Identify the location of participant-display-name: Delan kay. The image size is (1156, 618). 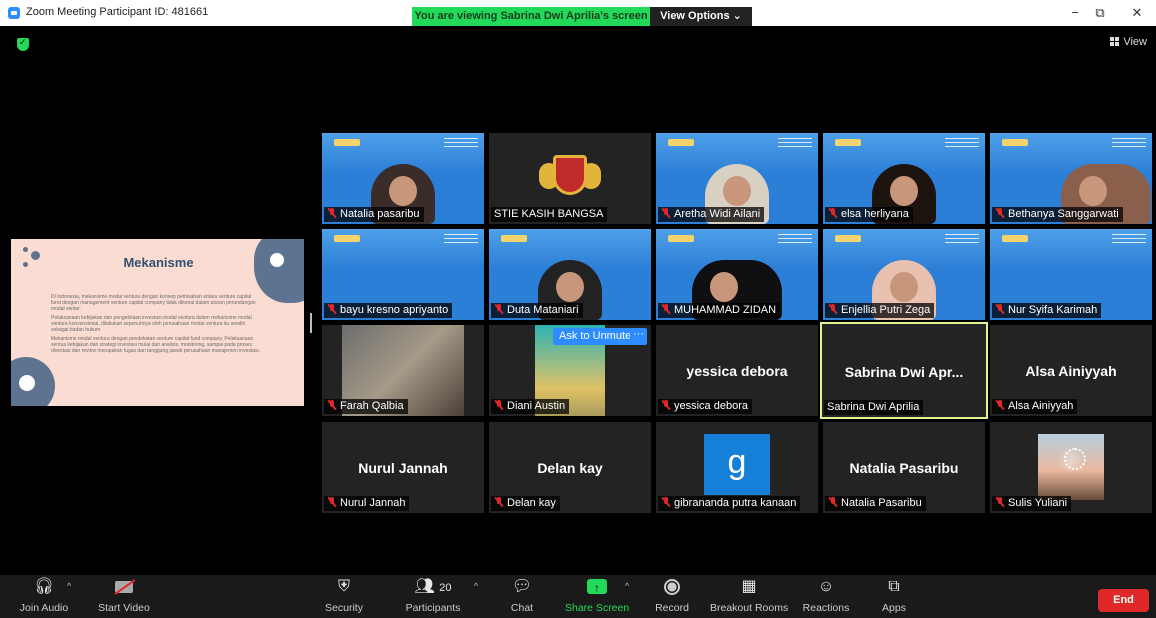
(570, 468).